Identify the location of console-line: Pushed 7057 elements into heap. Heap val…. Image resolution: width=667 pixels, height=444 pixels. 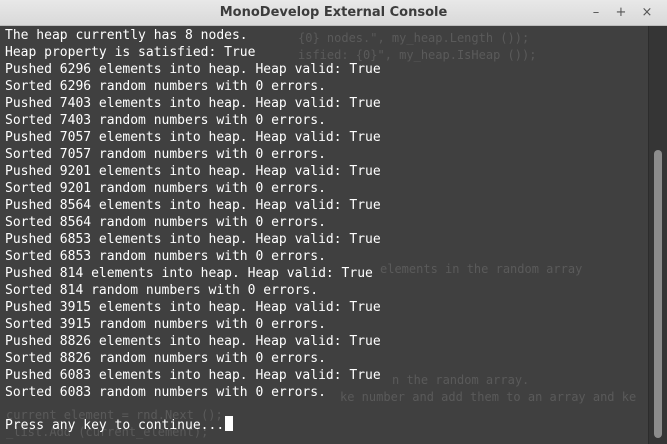
(193, 137).